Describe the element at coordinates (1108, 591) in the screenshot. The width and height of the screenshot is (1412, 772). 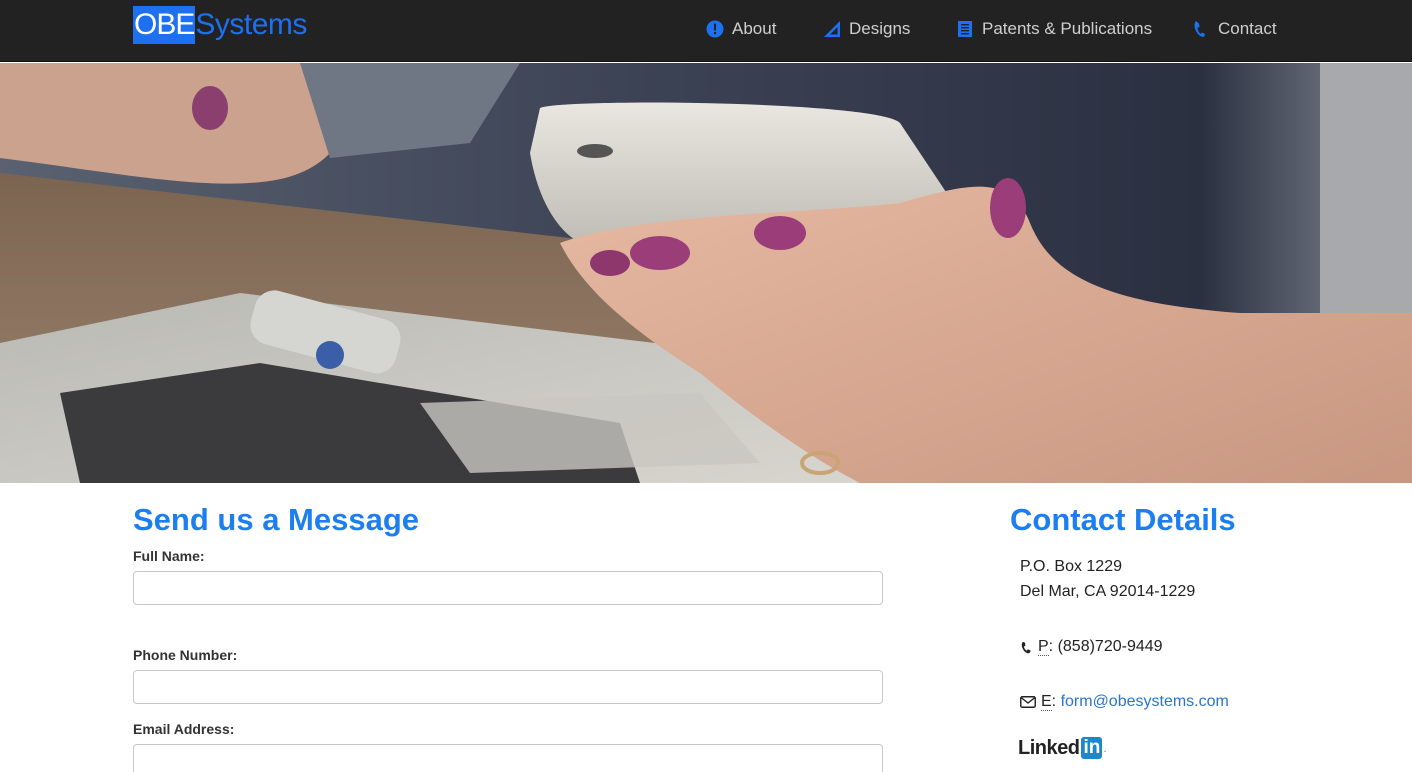
I see `address-line-2: Del Mar, CA 92014-1229` at that location.